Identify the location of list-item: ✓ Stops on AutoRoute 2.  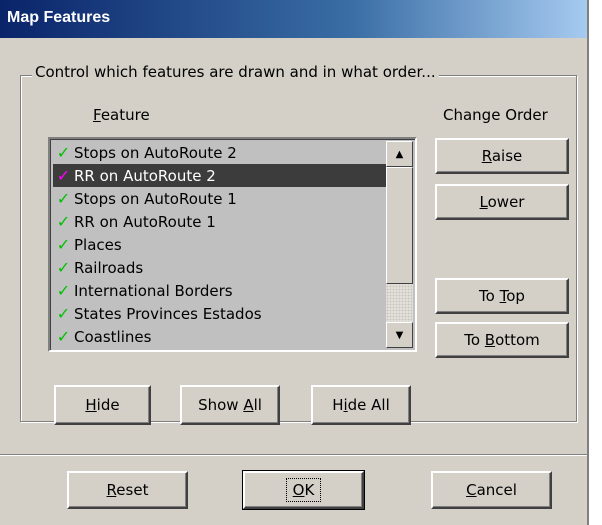
(219, 152).